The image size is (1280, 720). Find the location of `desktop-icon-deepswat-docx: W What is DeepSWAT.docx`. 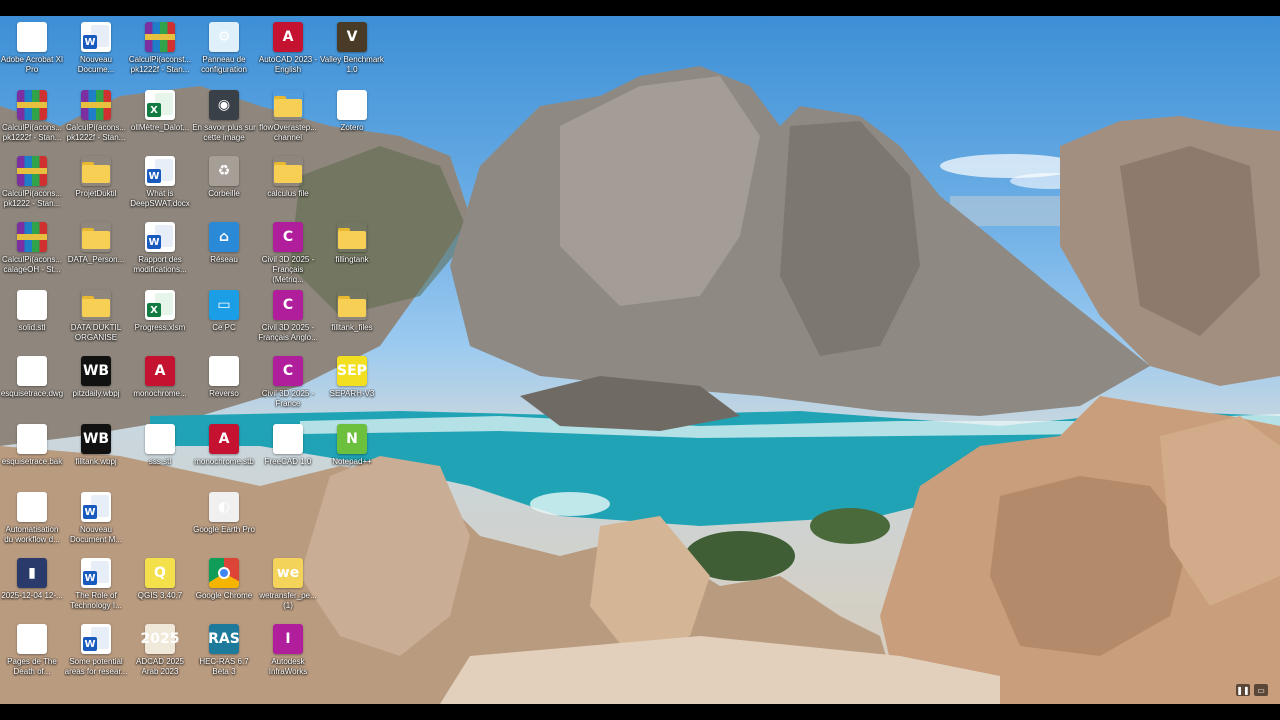

desktop-icon-deepswat-docx: W What is DeepSWAT.docx is located at coordinates (160, 185).